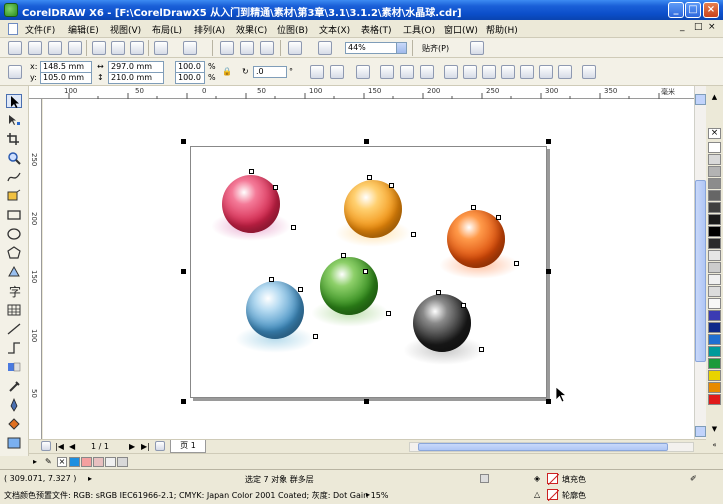  What do you see at coordinates (407, 72) in the screenshot?
I see `ungroup-all-icon` at bounding box center [407, 72].